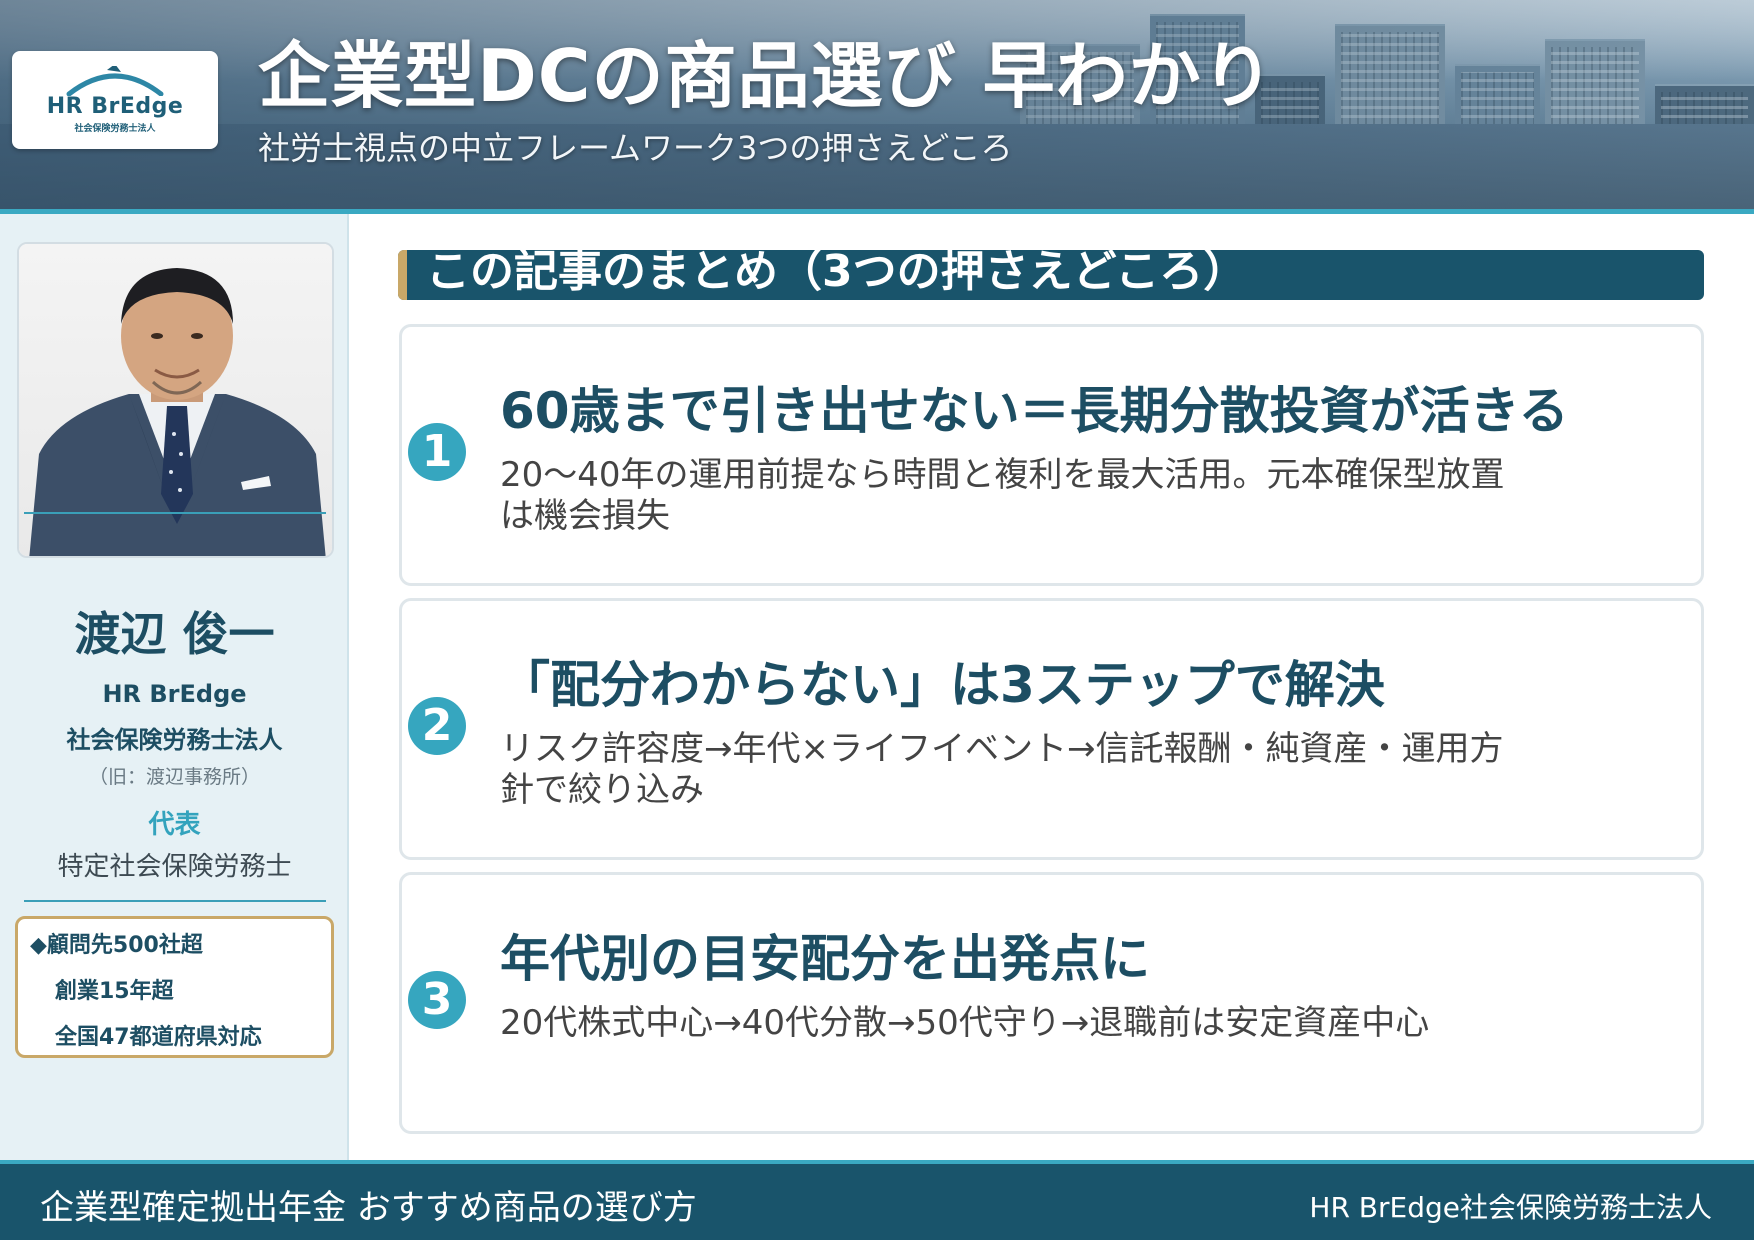 Image resolution: width=1754 pixels, height=1240 pixels. Describe the element at coordinates (437, 726) in the screenshot. I see `number-2-icon: 2` at that location.